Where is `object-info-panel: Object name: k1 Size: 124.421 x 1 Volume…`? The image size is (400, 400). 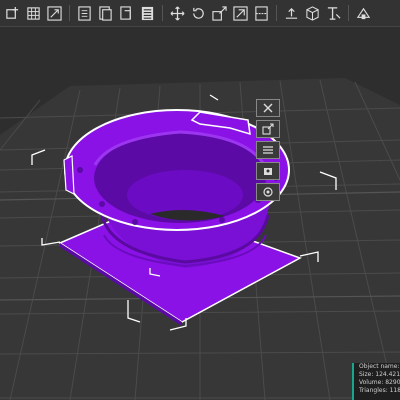
object-info-panel: Object name: k1 Size: 124.421 x 1 Volume… is located at coordinates (376, 381).